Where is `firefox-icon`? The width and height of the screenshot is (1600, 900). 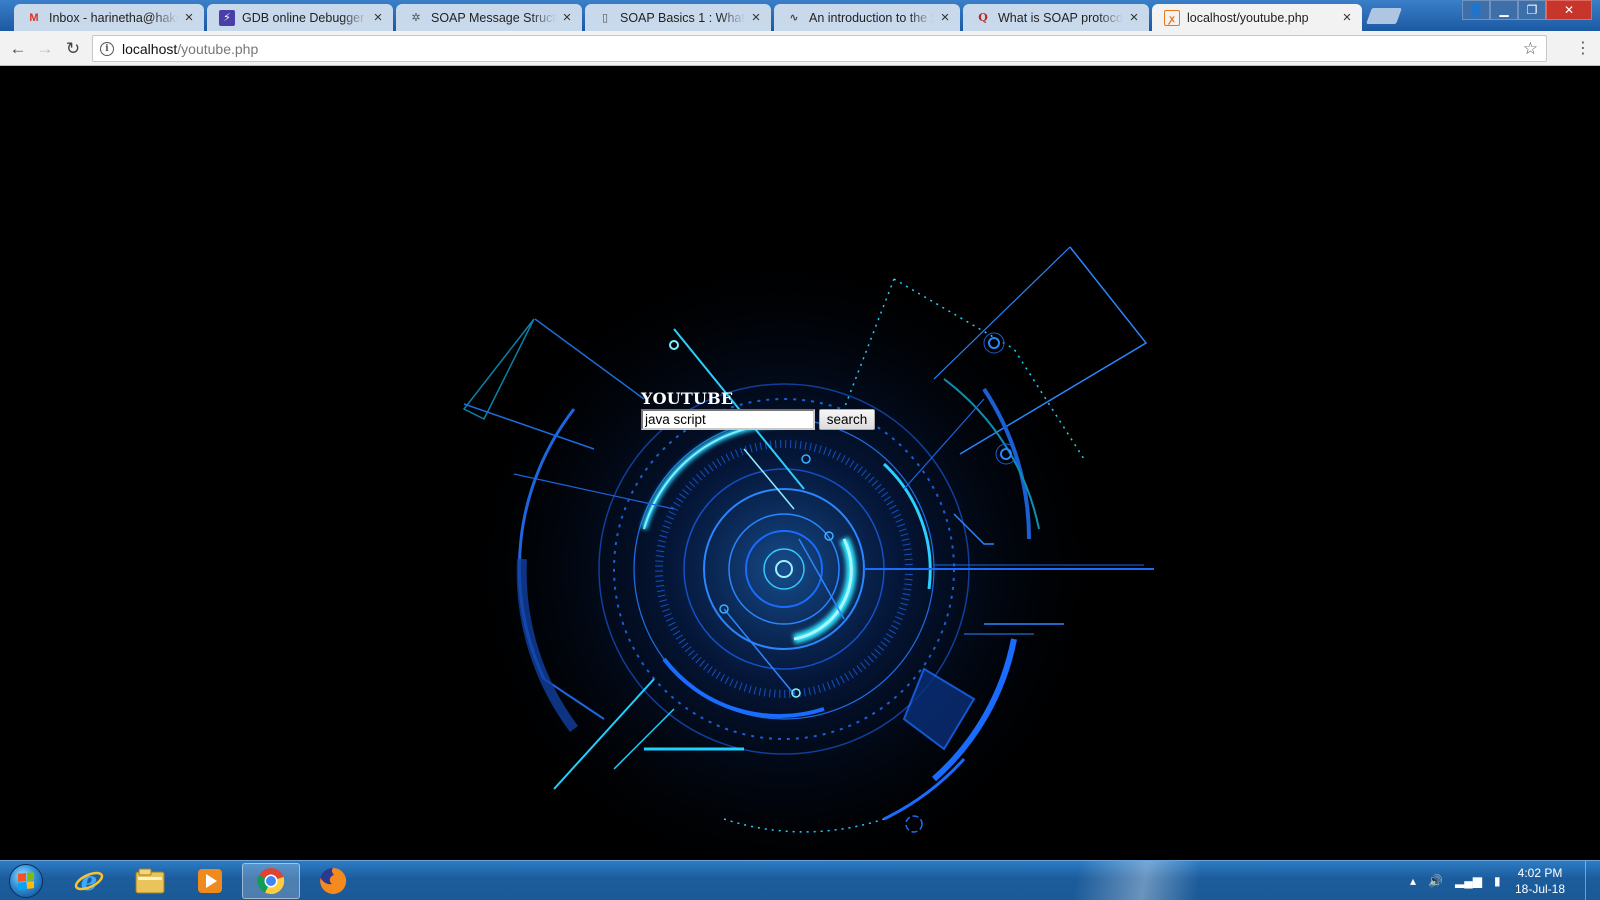
firefox-icon is located at coordinates (333, 881).